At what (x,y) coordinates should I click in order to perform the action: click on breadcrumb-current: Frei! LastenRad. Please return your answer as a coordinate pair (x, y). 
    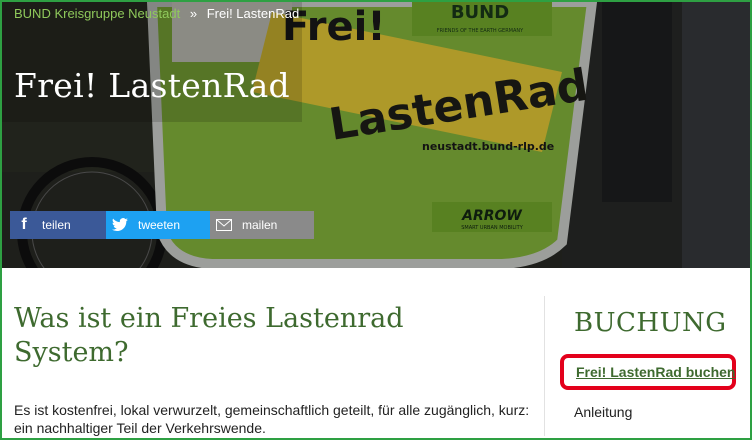
    Looking at the image, I should click on (253, 13).